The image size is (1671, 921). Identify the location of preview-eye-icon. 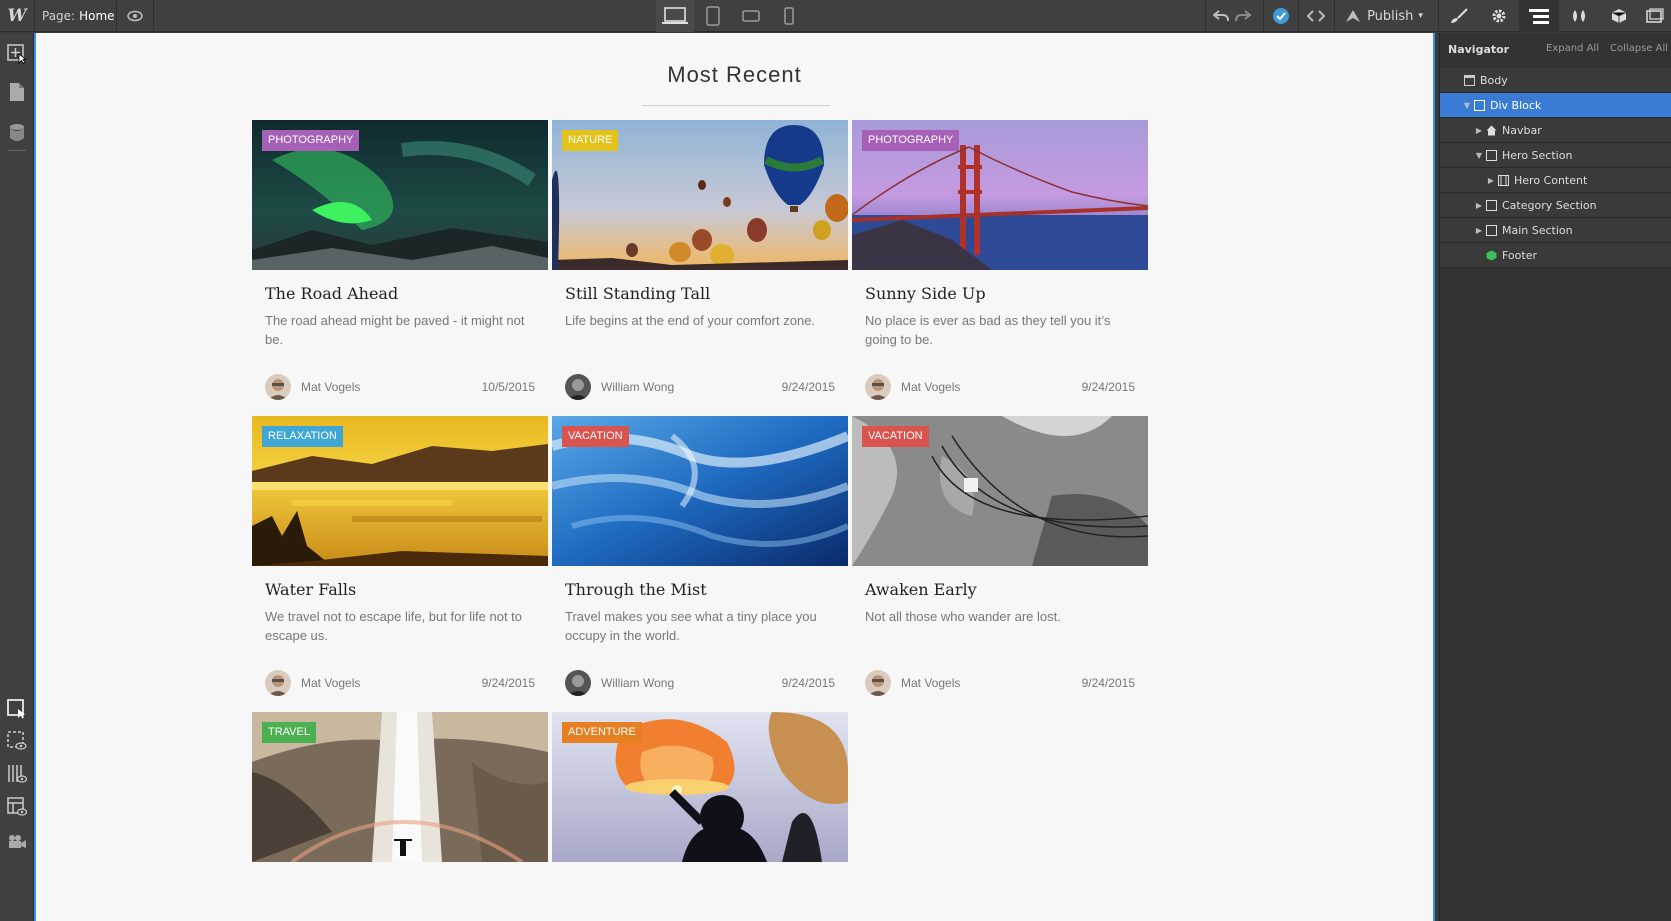
(135, 16).